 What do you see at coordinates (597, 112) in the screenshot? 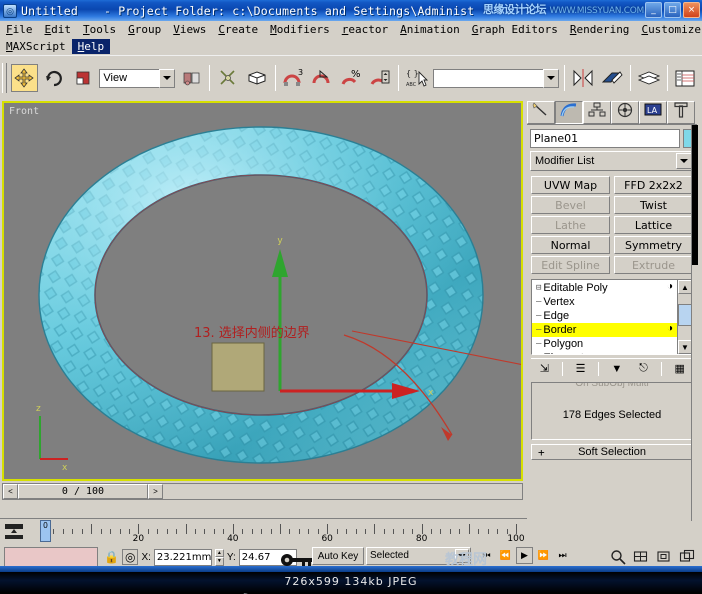
I see `hierarchy-tab` at bounding box center [597, 112].